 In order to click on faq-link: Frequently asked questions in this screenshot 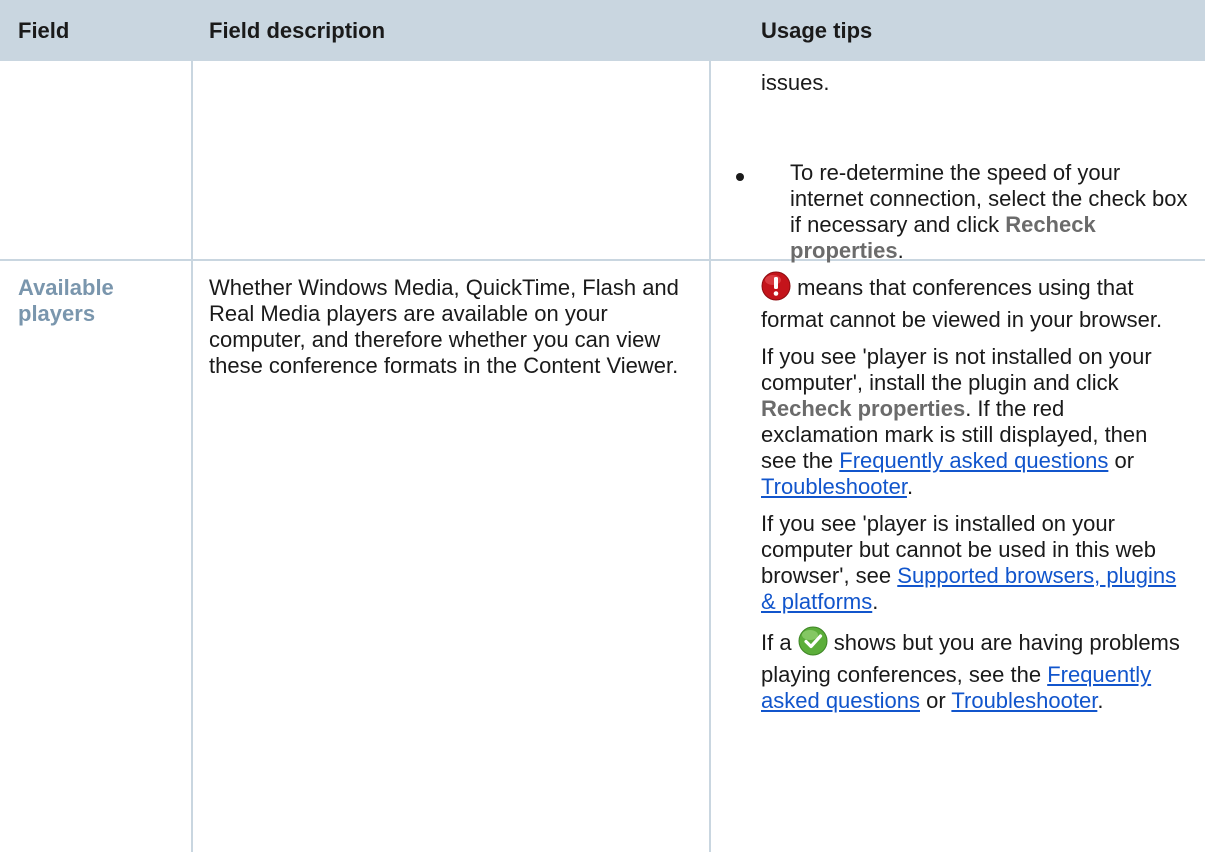, I will do `click(973, 460)`.